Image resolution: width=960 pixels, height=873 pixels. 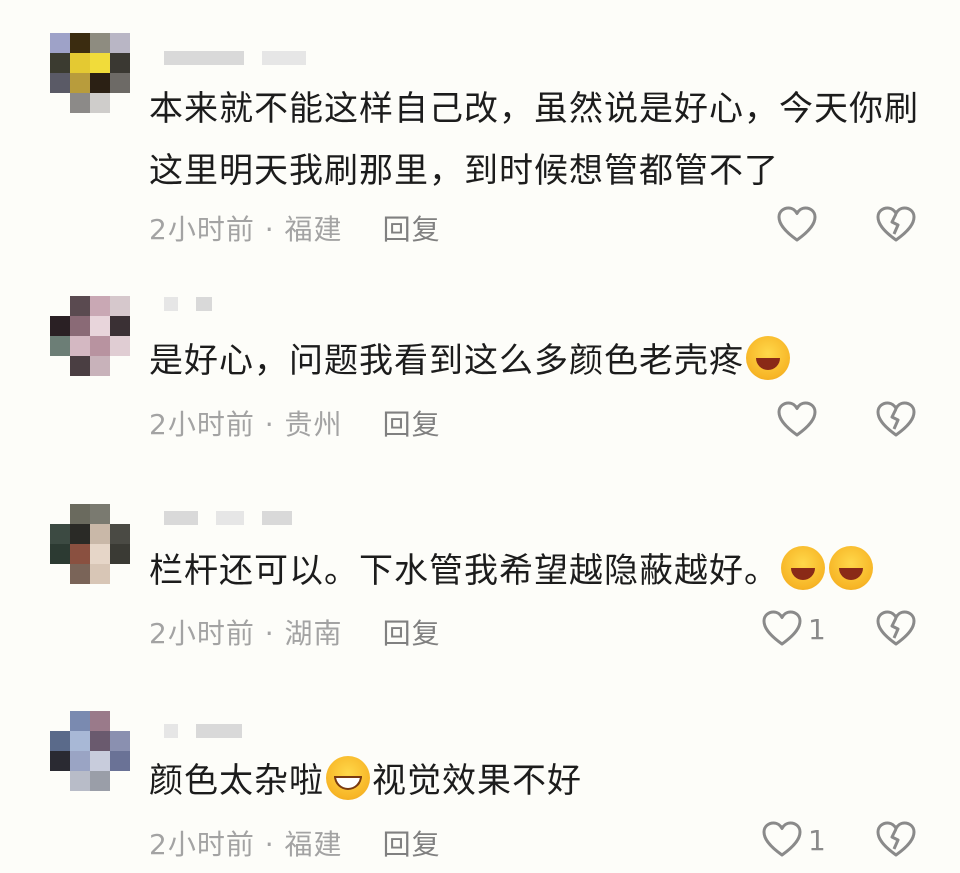 What do you see at coordinates (246, 424) in the screenshot?
I see `comment-time-location: 2小时前 · 贵州` at bounding box center [246, 424].